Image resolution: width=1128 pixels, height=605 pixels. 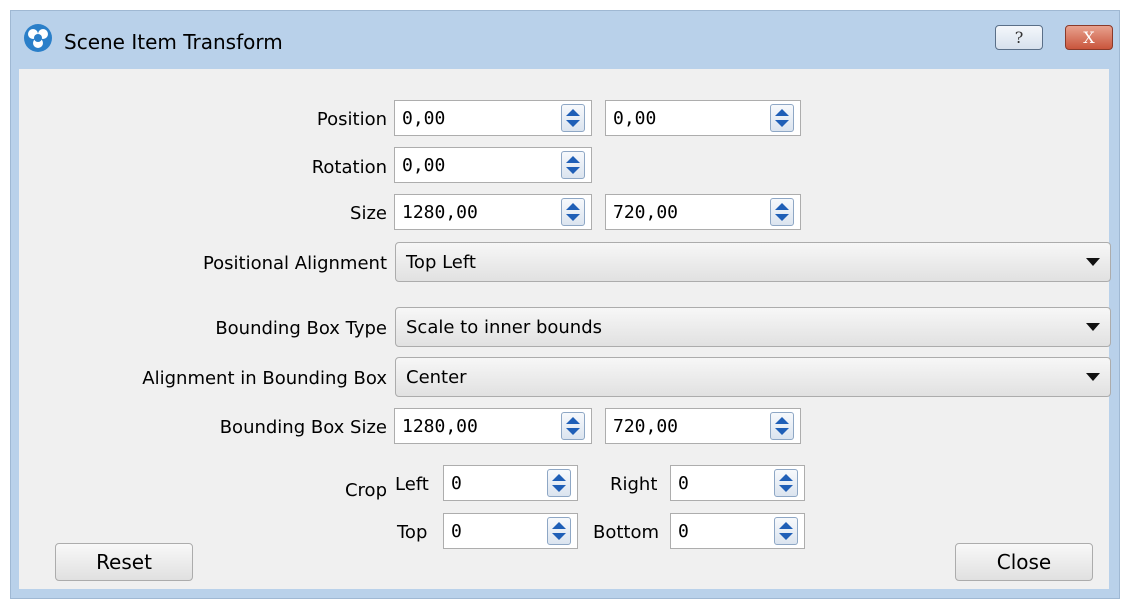 I want to click on positional-alignment-value: Top Left, so click(x=441, y=262).